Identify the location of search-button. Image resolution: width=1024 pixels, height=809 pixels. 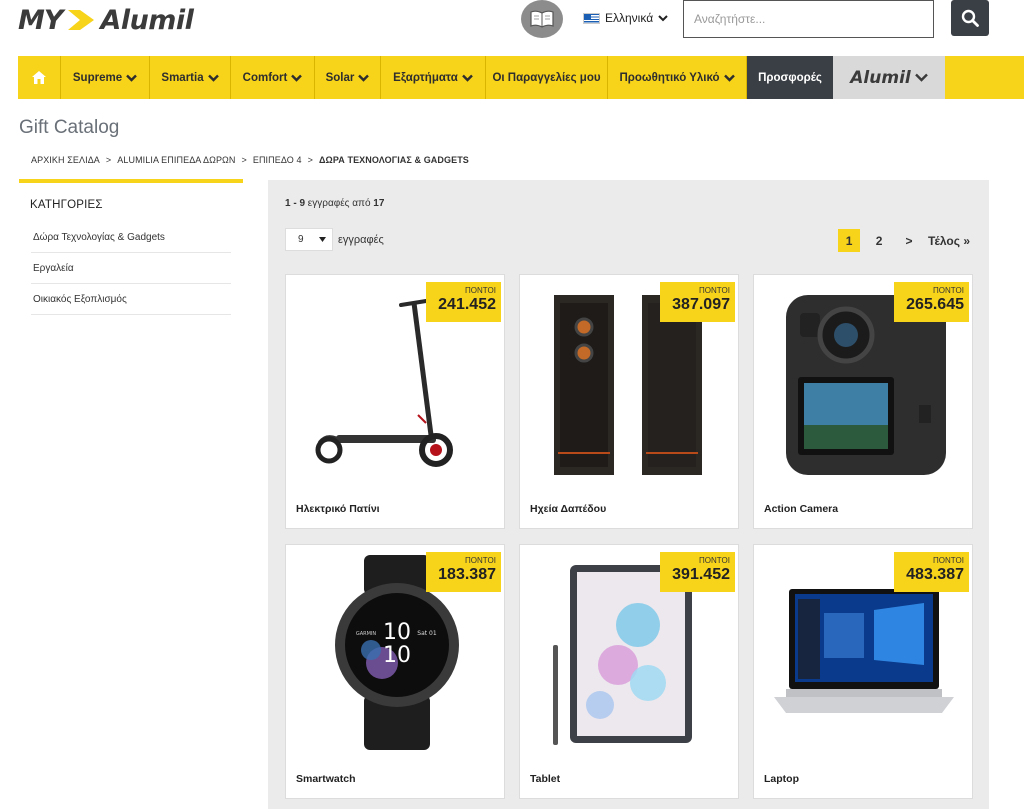
(970, 18).